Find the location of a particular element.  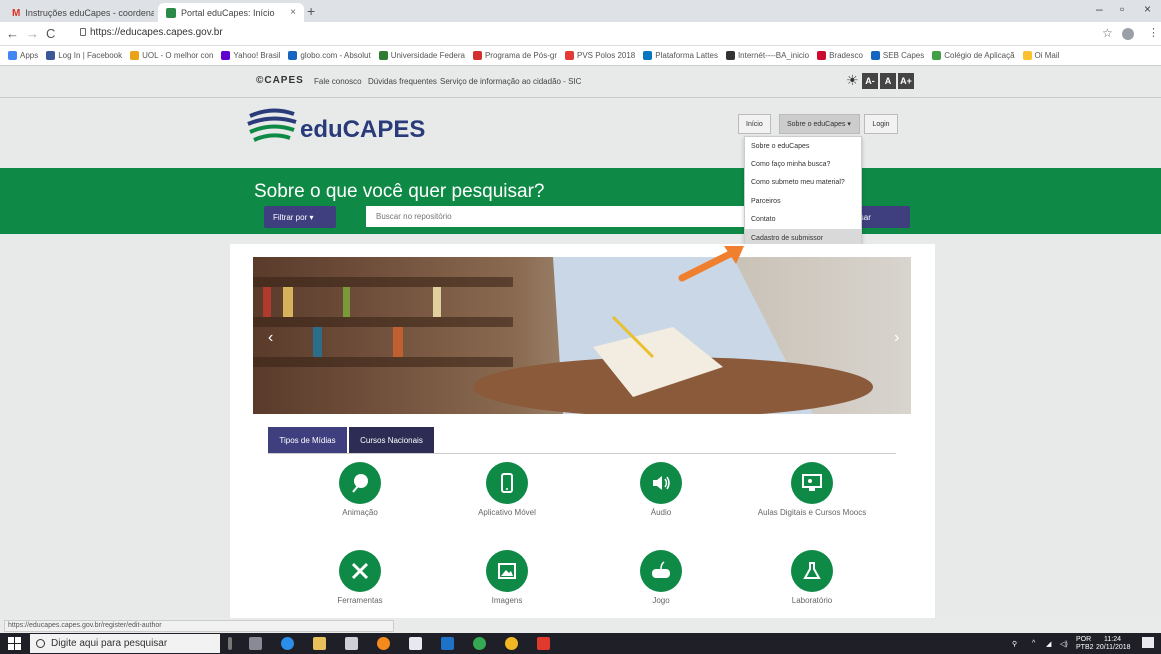

link-duvidas: Dúvidas frequentes is located at coordinates (402, 81).